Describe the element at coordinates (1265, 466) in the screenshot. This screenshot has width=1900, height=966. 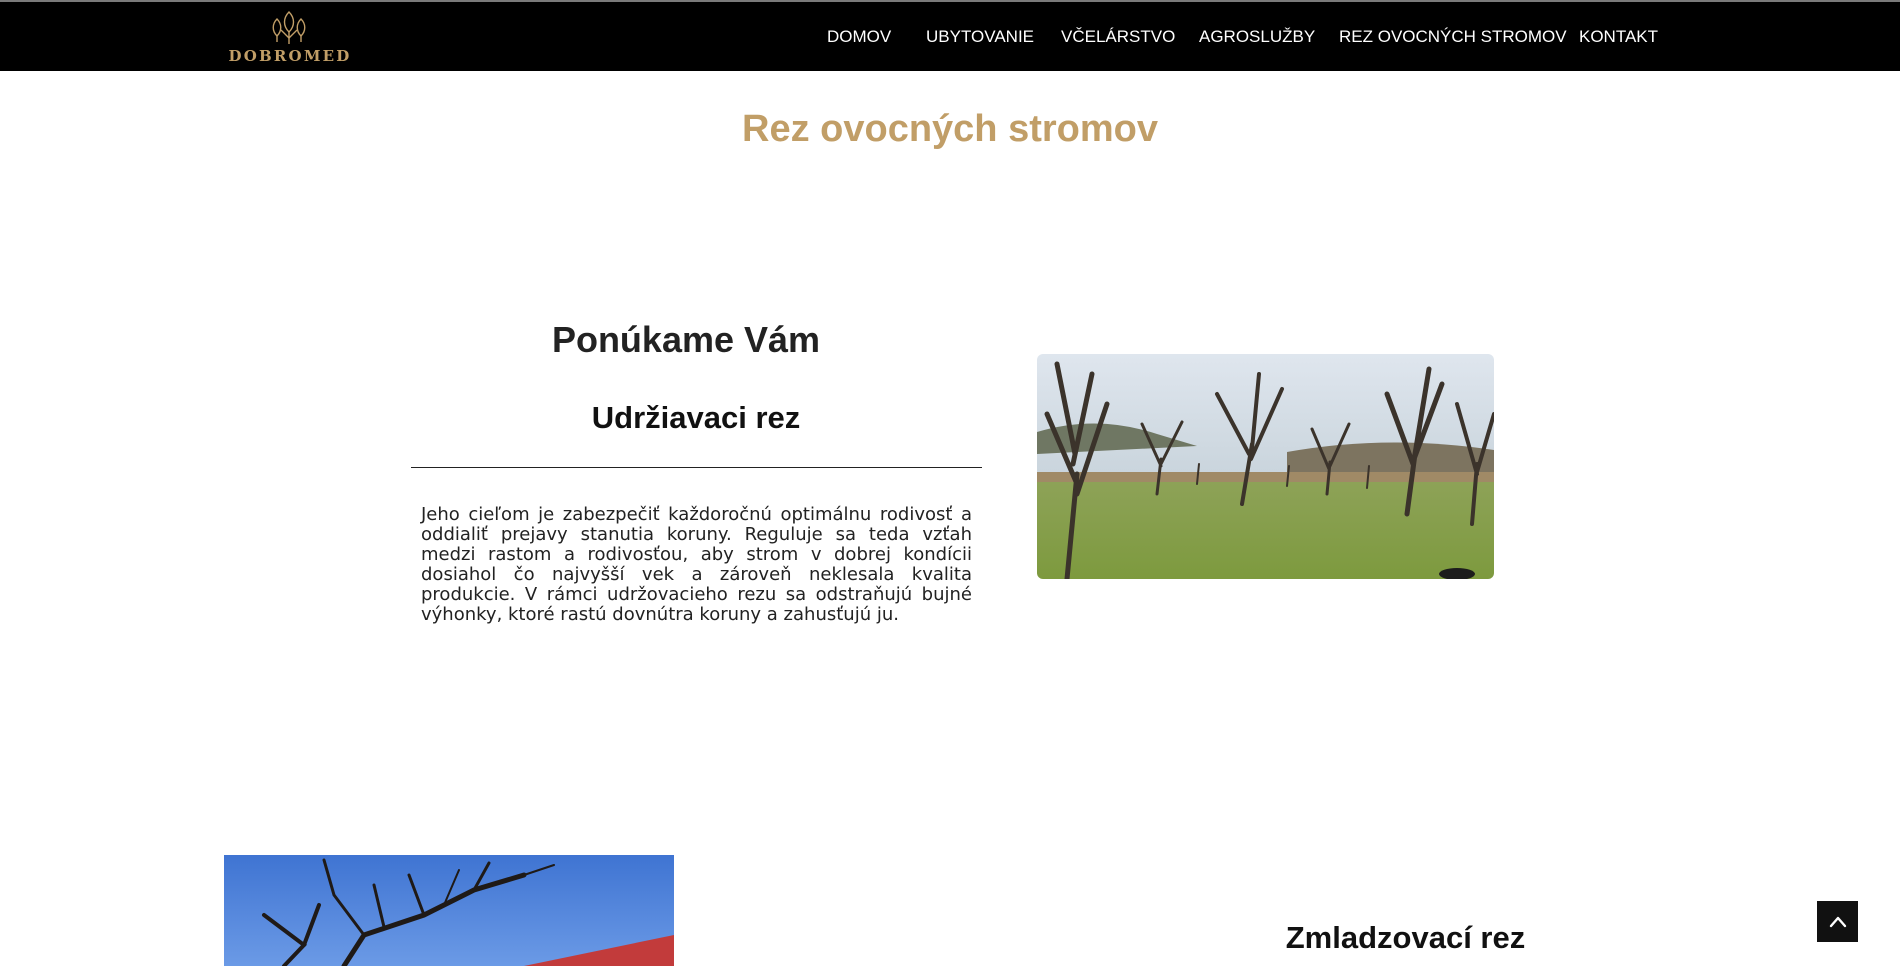
I see `orchard-photo` at that location.